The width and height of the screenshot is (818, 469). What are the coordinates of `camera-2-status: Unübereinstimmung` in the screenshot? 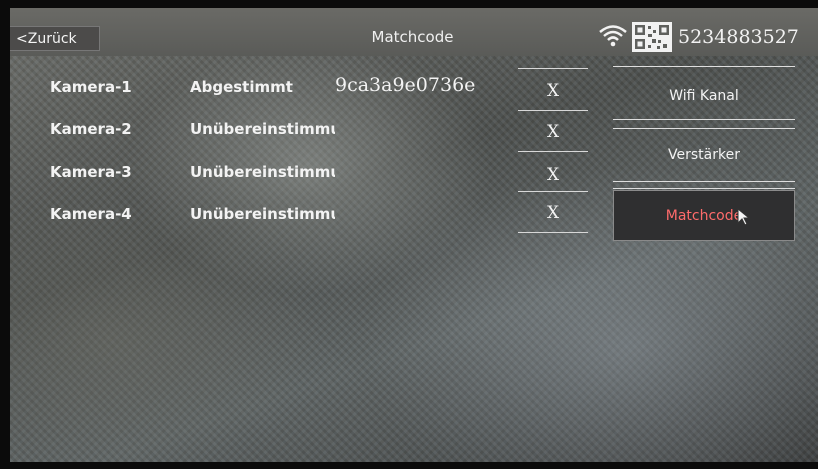 It's located at (262, 129).